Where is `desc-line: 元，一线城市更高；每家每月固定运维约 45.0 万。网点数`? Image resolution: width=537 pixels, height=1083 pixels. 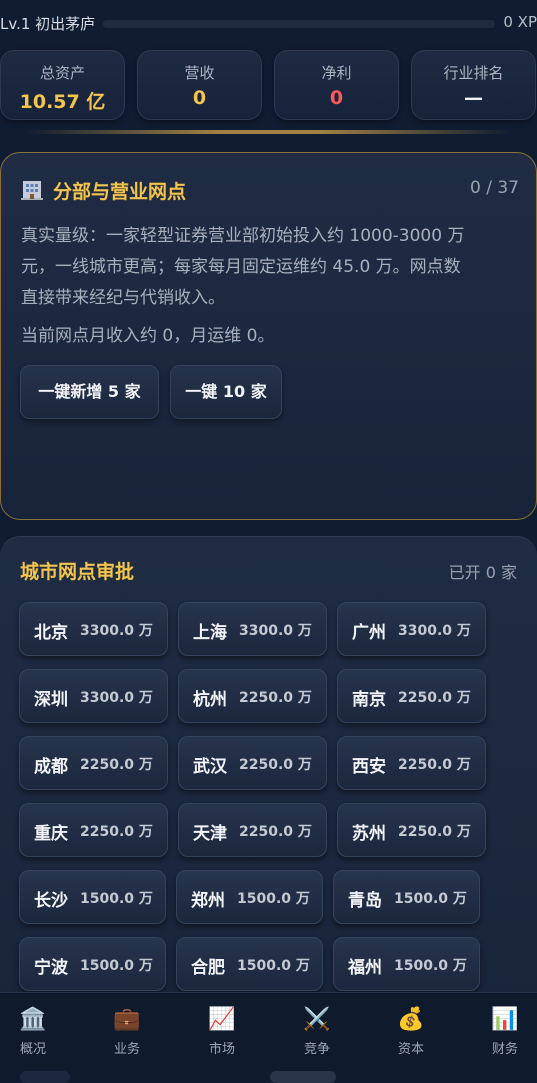
desc-line: 元，一线城市更高；每家每月固定运维约 45.0 万。网点数 is located at coordinates (241, 267).